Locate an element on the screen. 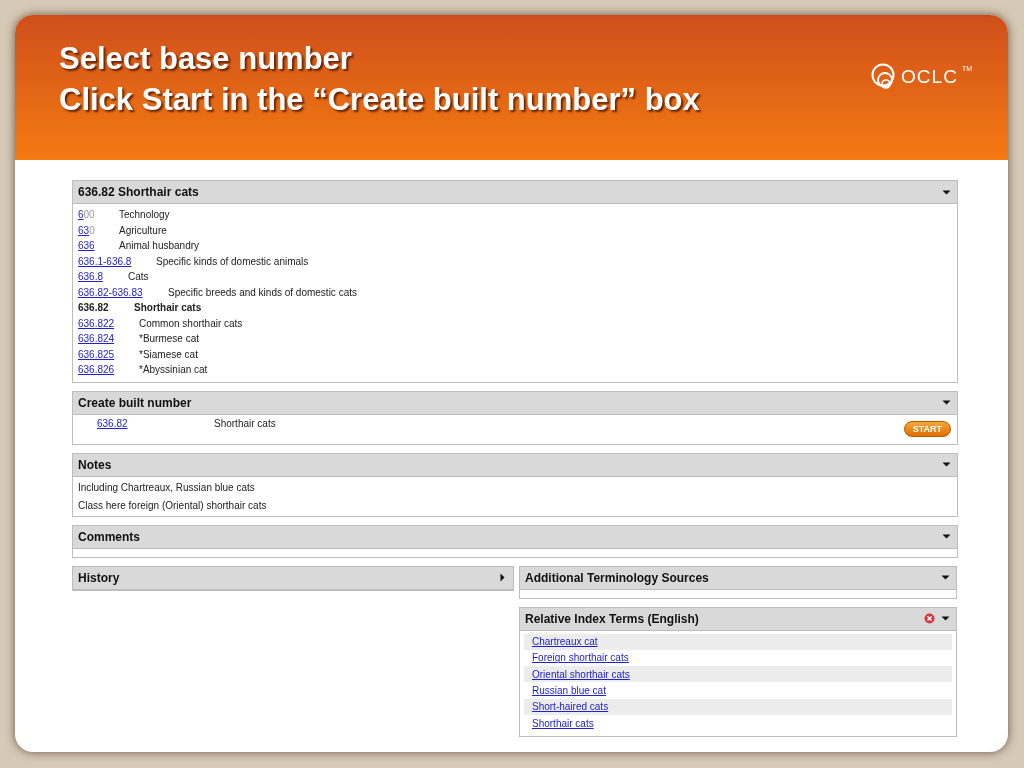 This screenshot has width=1024, height=768. panel-title: Additional Terminology Sources is located at coordinates (617, 577).